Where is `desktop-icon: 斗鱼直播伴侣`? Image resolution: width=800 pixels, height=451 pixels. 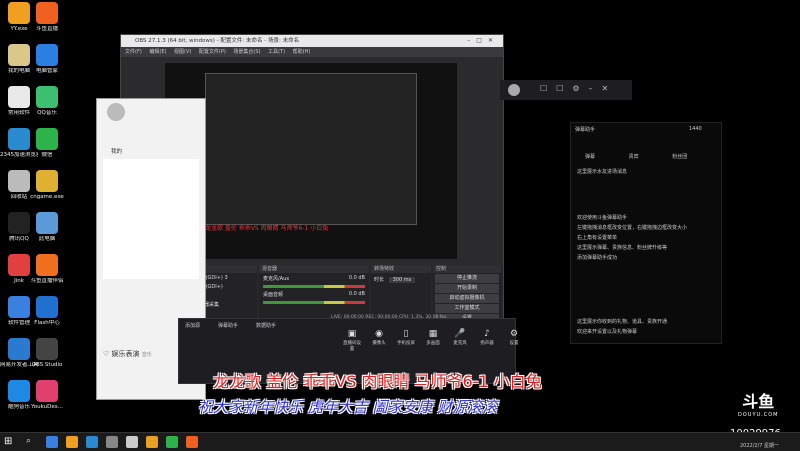
desktop-icon: 斗鱼直播伴侣 is located at coordinates (47, 269).